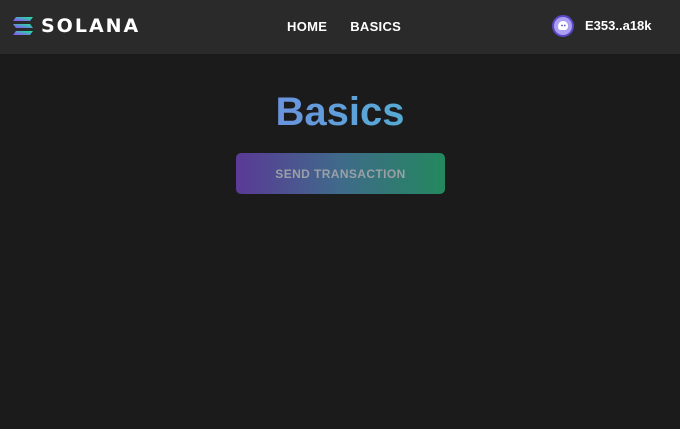 The height and width of the screenshot is (429, 680). I want to click on phantom-ghost-icon, so click(563, 25).